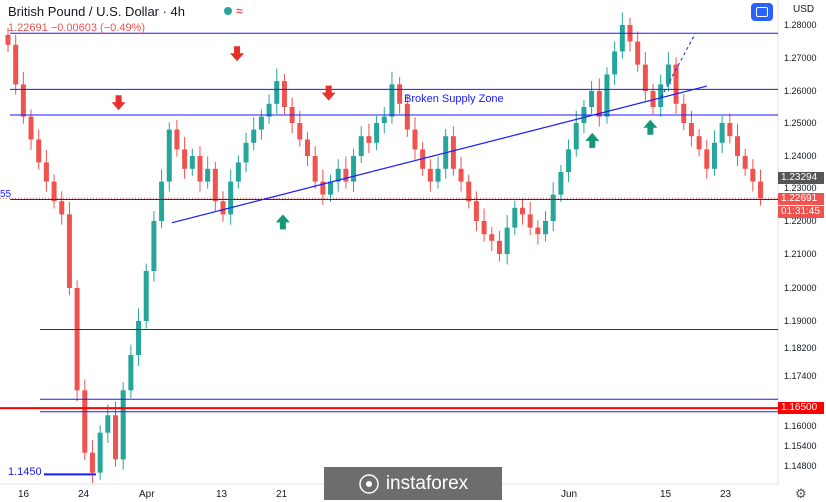  Describe the element at coordinates (801, 178) in the screenshot. I see `last-close-tag: 1.23294` at that location.